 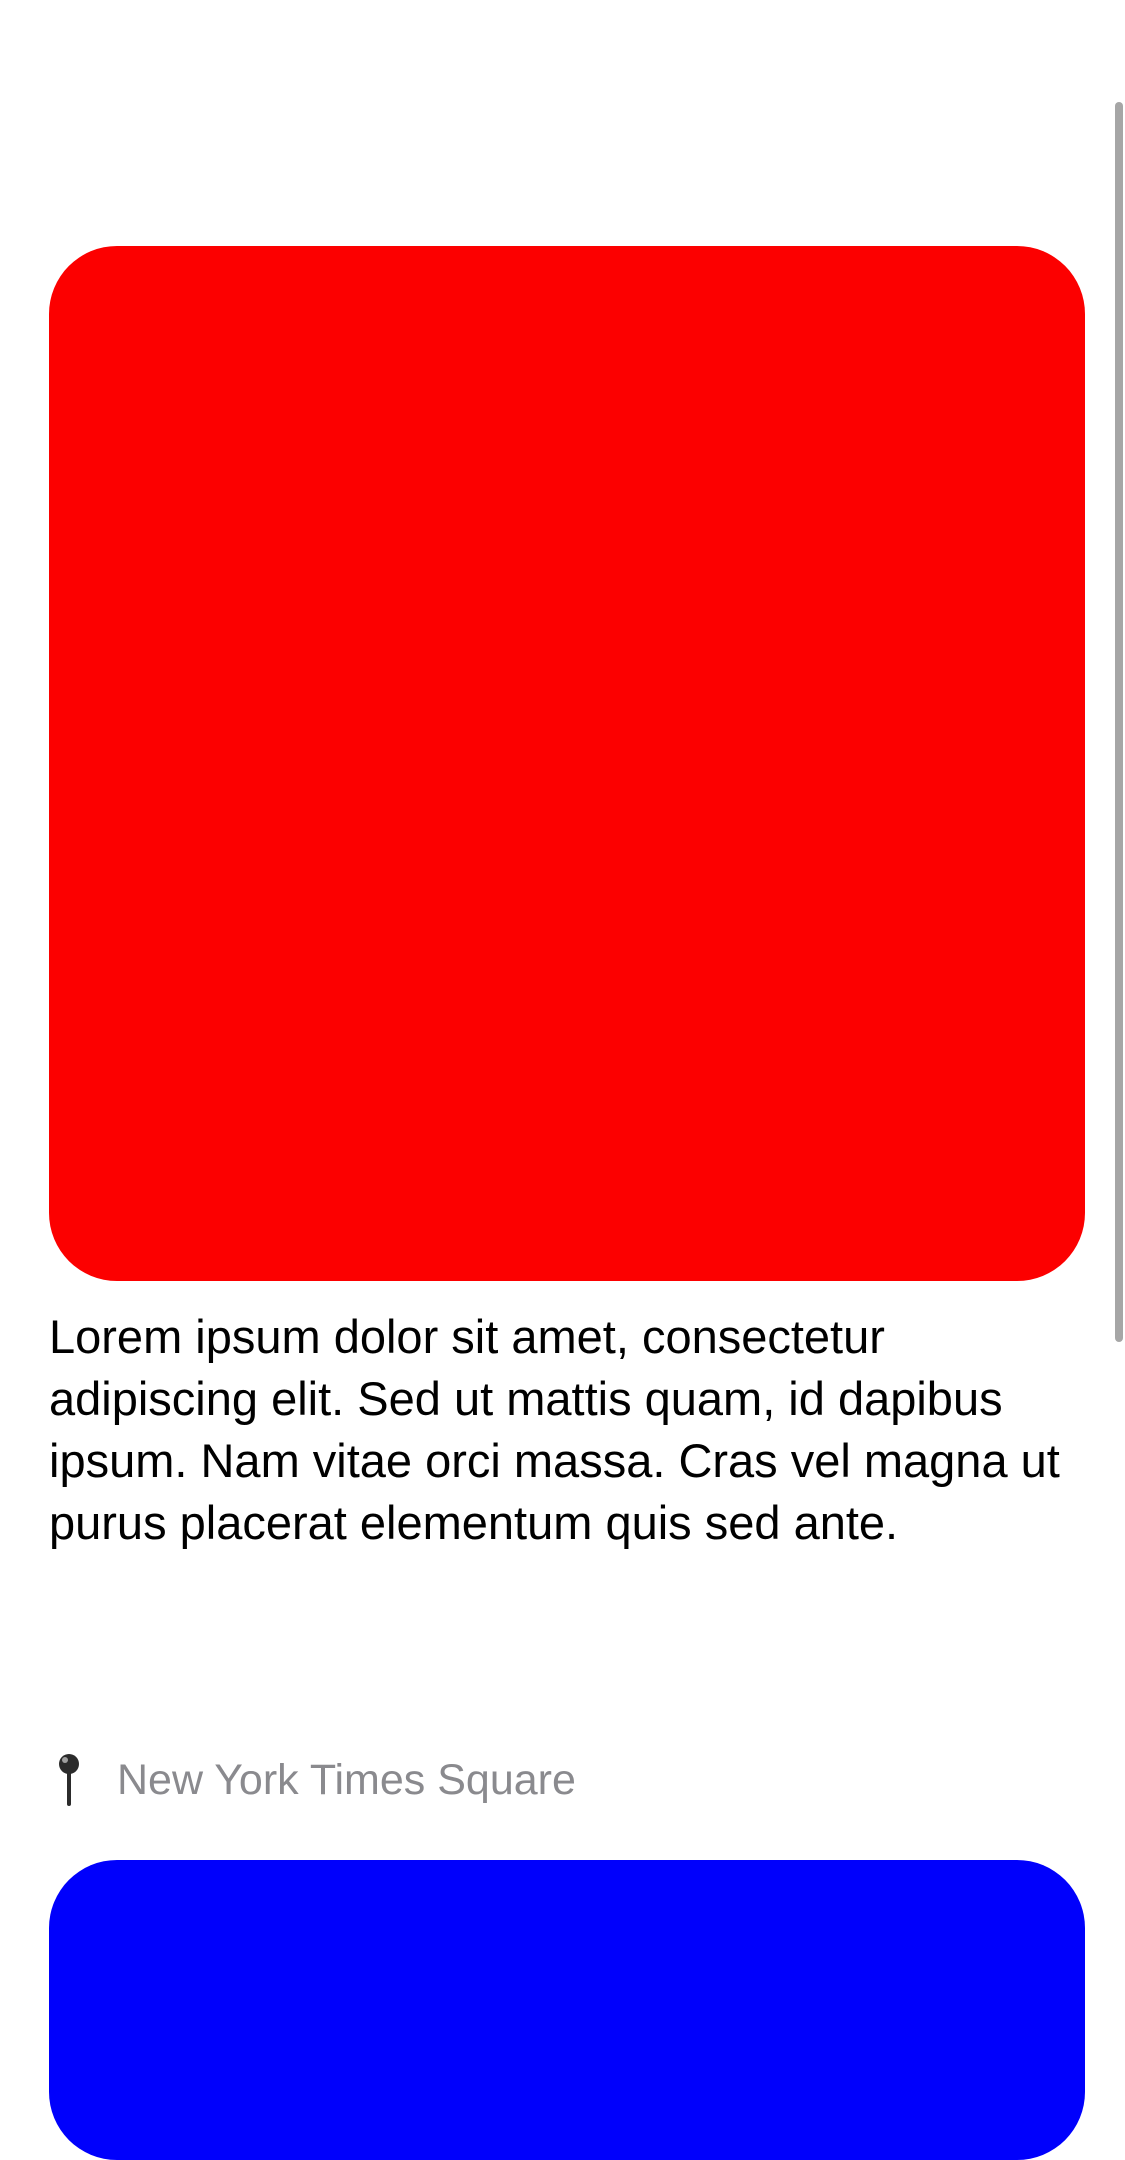 I want to click on map-pin-icon, so click(x=69, y=1780).